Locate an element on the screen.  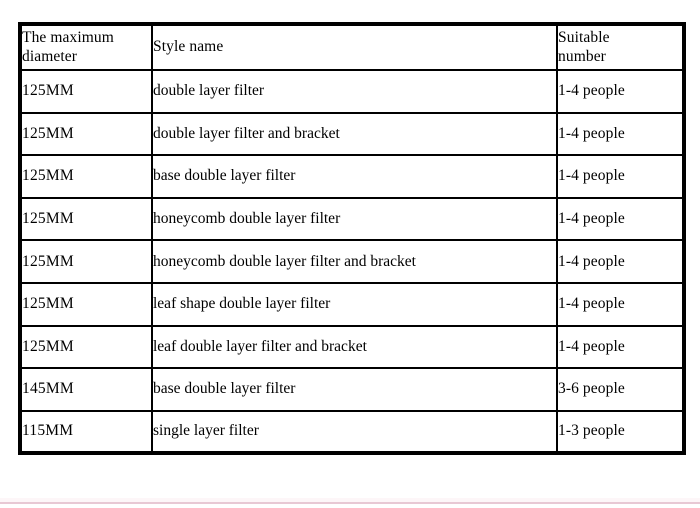
column-header-style-name-line1: Style name is located at coordinates (188, 47).